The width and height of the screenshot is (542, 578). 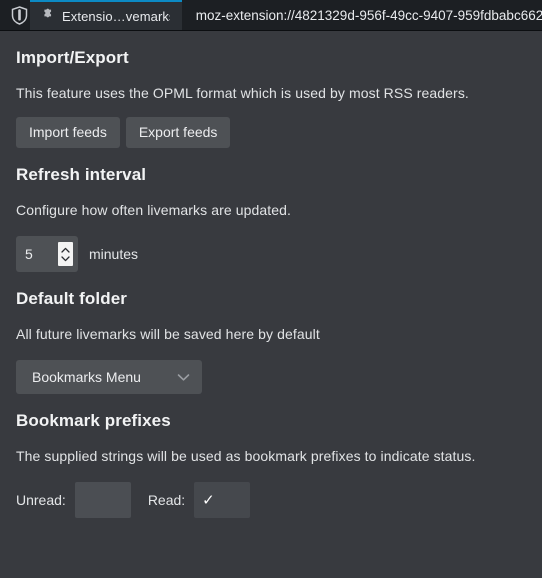 I want to click on export-feeds-button: Export feeds, so click(x=178, y=132).